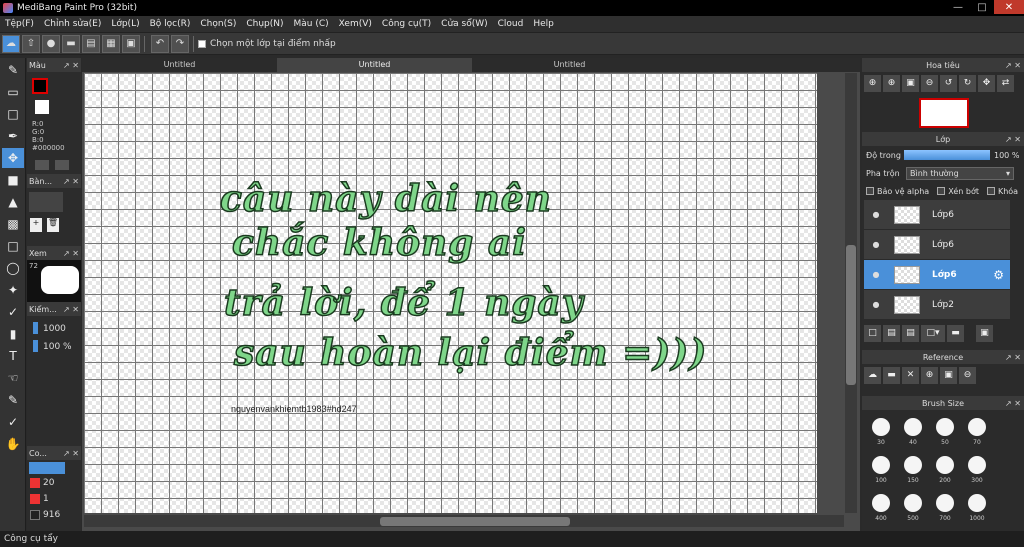 The width and height of the screenshot is (1024, 547). I want to click on menu-item: Cloud, so click(511, 24).